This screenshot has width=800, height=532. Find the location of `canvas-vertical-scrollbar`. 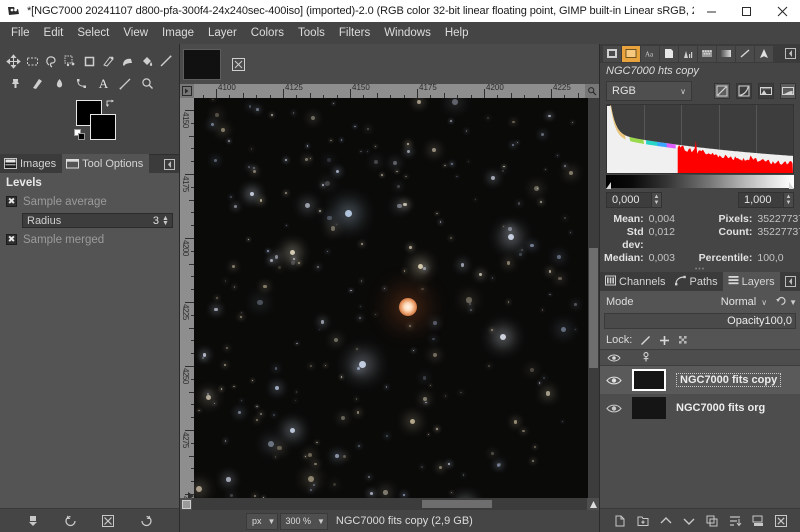

canvas-vertical-scrollbar is located at coordinates (593, 298).